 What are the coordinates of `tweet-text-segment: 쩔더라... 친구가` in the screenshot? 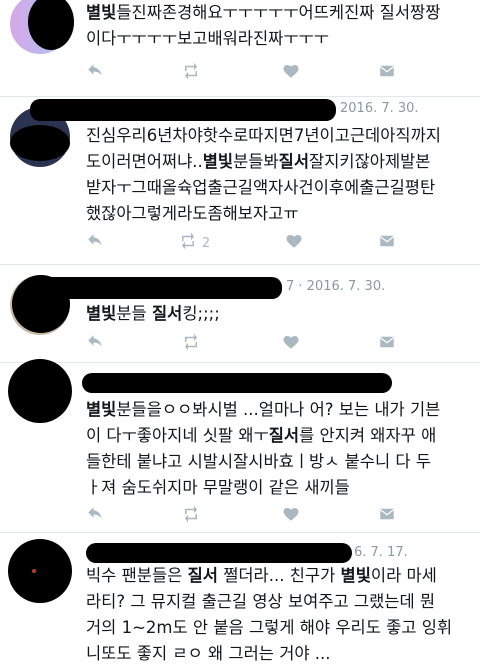 It's located at (279, 575).